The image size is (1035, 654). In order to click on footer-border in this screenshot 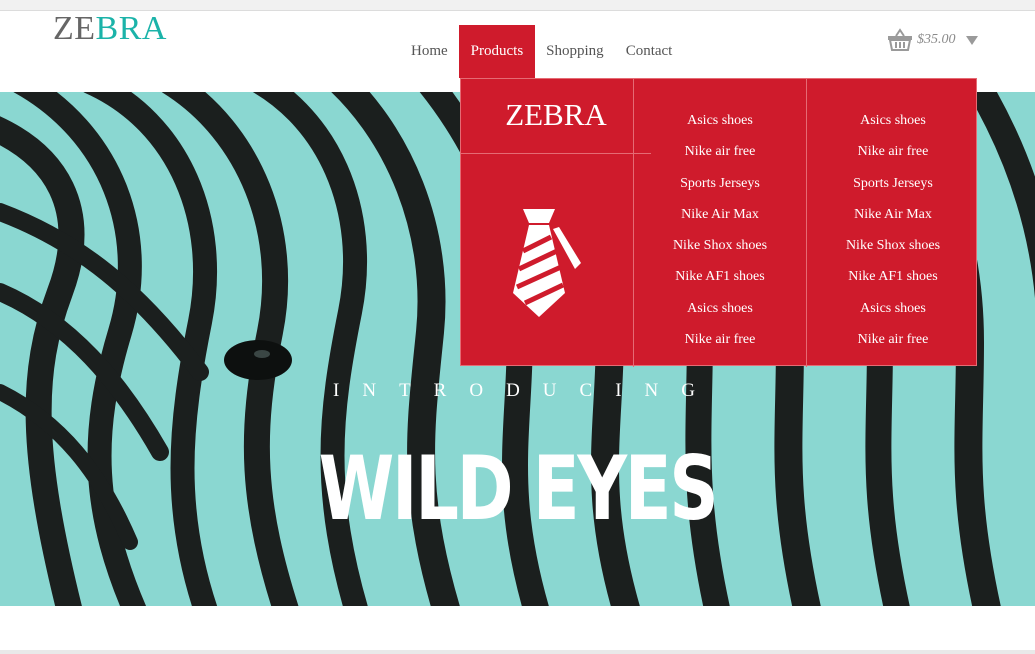, I will do `click(517, 652)`.